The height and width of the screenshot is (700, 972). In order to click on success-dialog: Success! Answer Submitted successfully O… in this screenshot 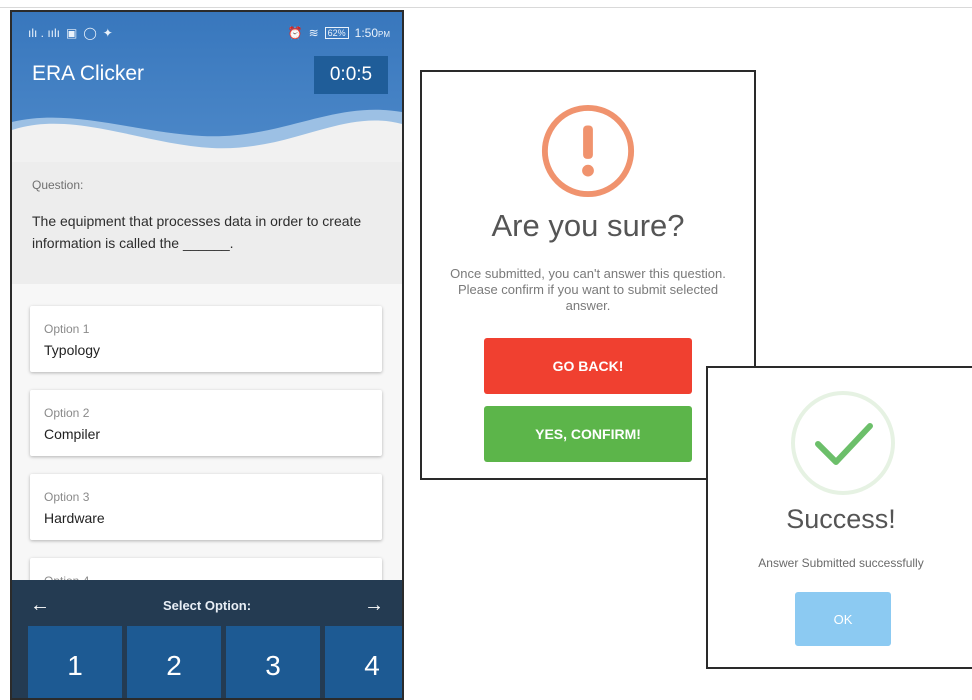, I will do `click(839, 517)`.